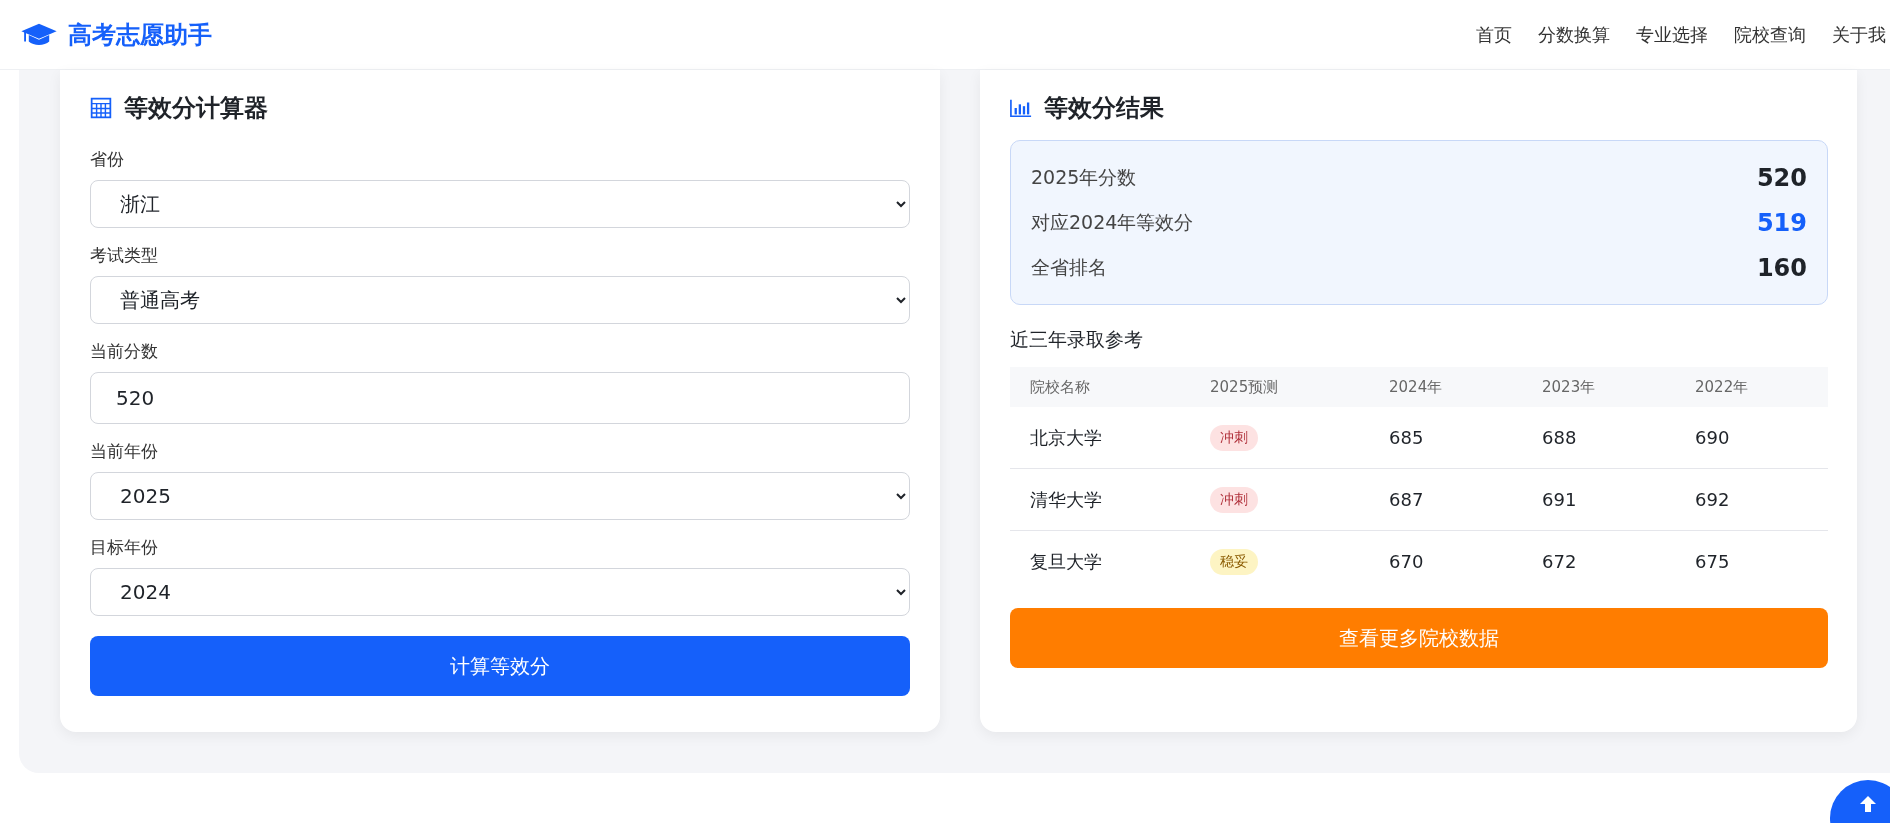 This screenshot has height=823, width=1890. What do you see at coordinates (1781, 267) in the screenshot?
I see `summary-value: 160` at bounding box center [1781, 267].